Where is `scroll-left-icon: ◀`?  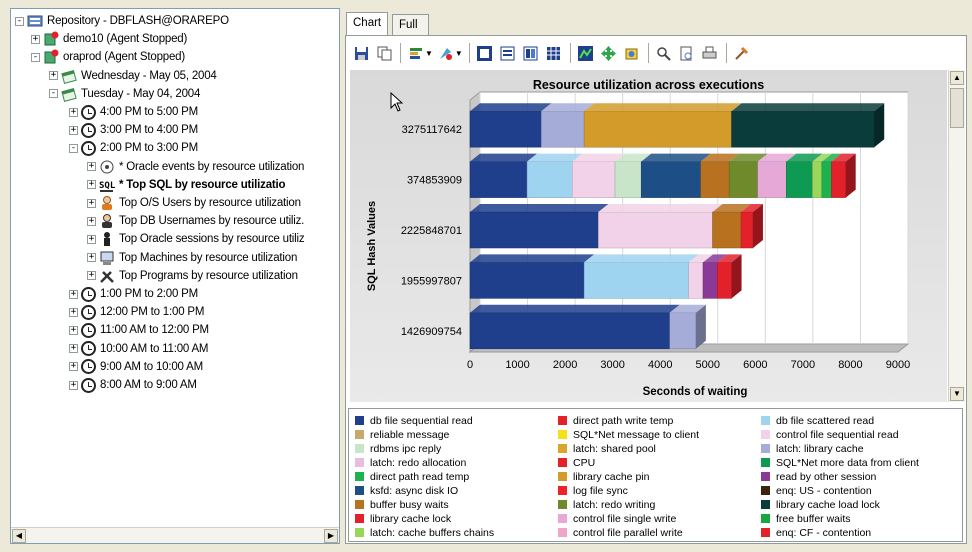 scroll-left-icon: ◀ is located at coordinates (19, 536).